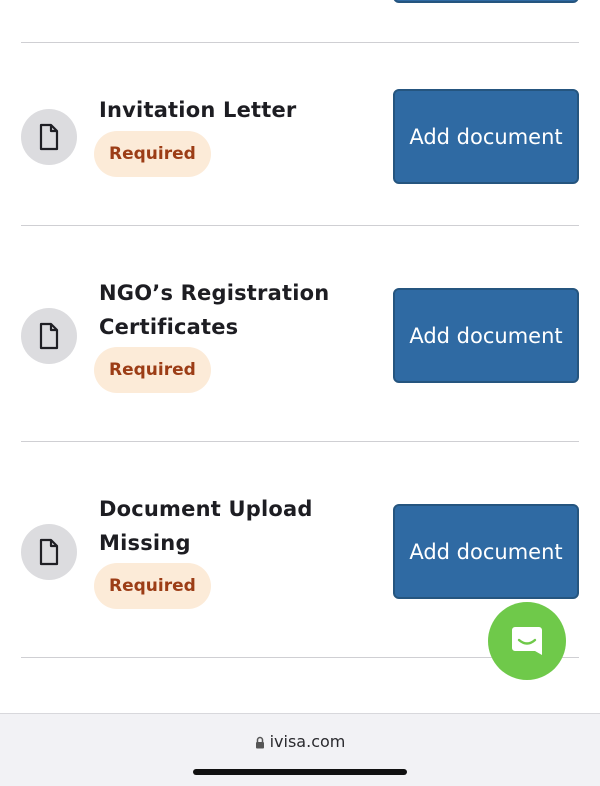 Image resolution: width=600 pixels, height=786 pixels. I want to click on url-text: ivisa.com, so click(307, 741).